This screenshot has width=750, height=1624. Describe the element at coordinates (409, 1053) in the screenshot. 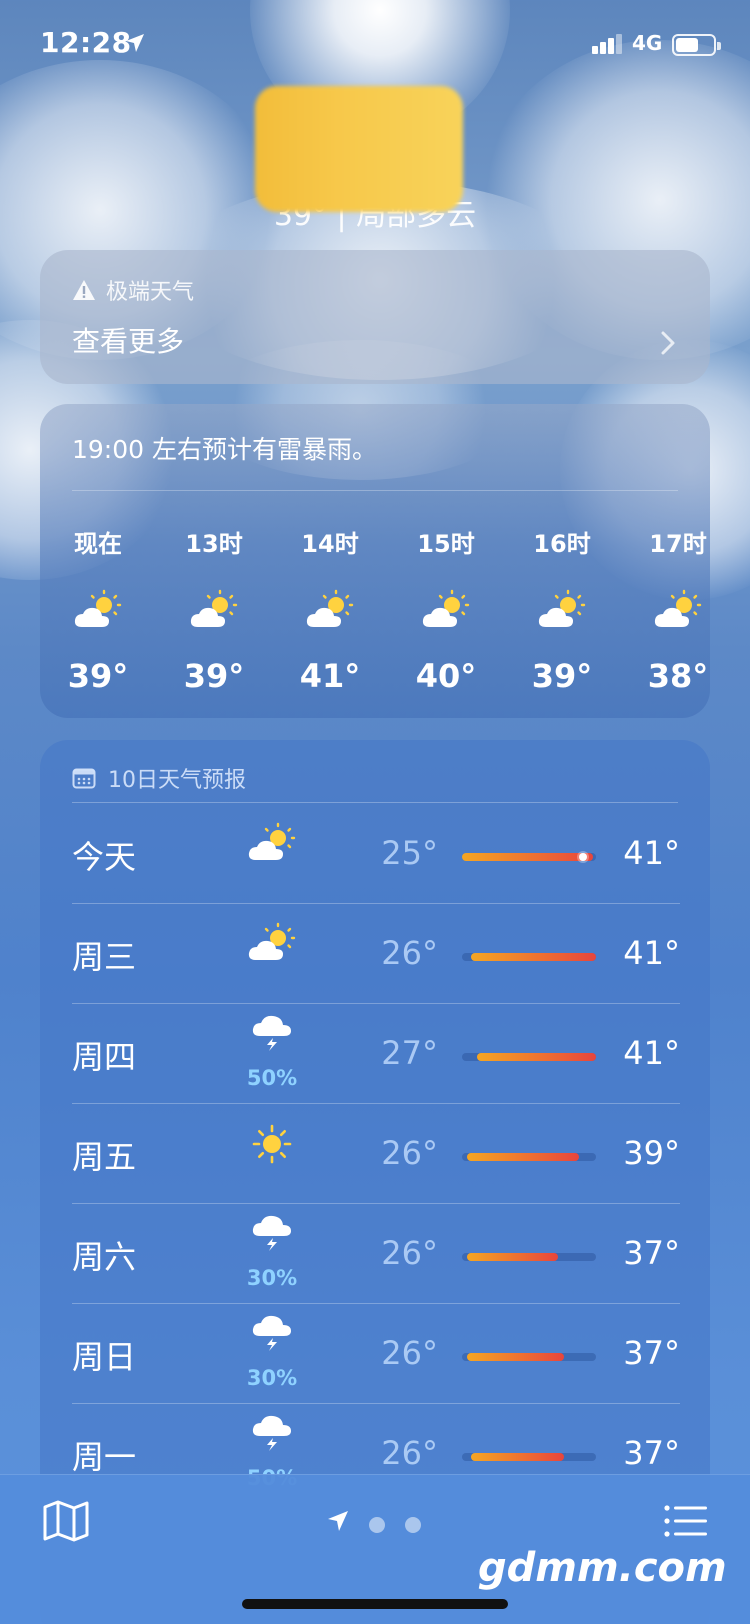

I see `low-temp: 27°` at that location.